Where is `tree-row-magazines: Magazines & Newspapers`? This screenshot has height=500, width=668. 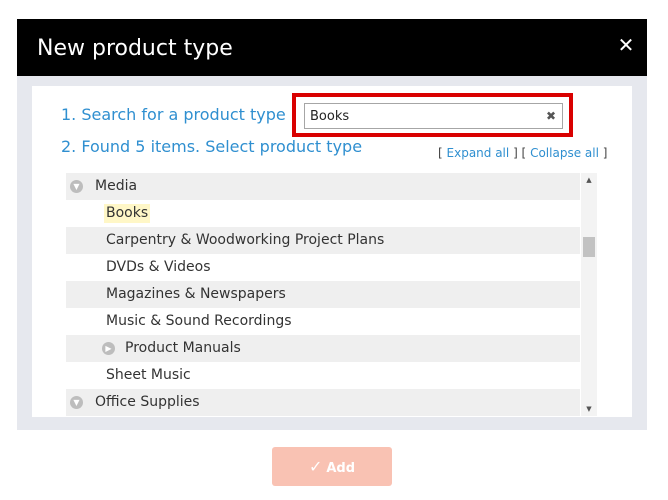 tree-row-magazines: Magazines & Newspapers is located at coordinates (323, 294).